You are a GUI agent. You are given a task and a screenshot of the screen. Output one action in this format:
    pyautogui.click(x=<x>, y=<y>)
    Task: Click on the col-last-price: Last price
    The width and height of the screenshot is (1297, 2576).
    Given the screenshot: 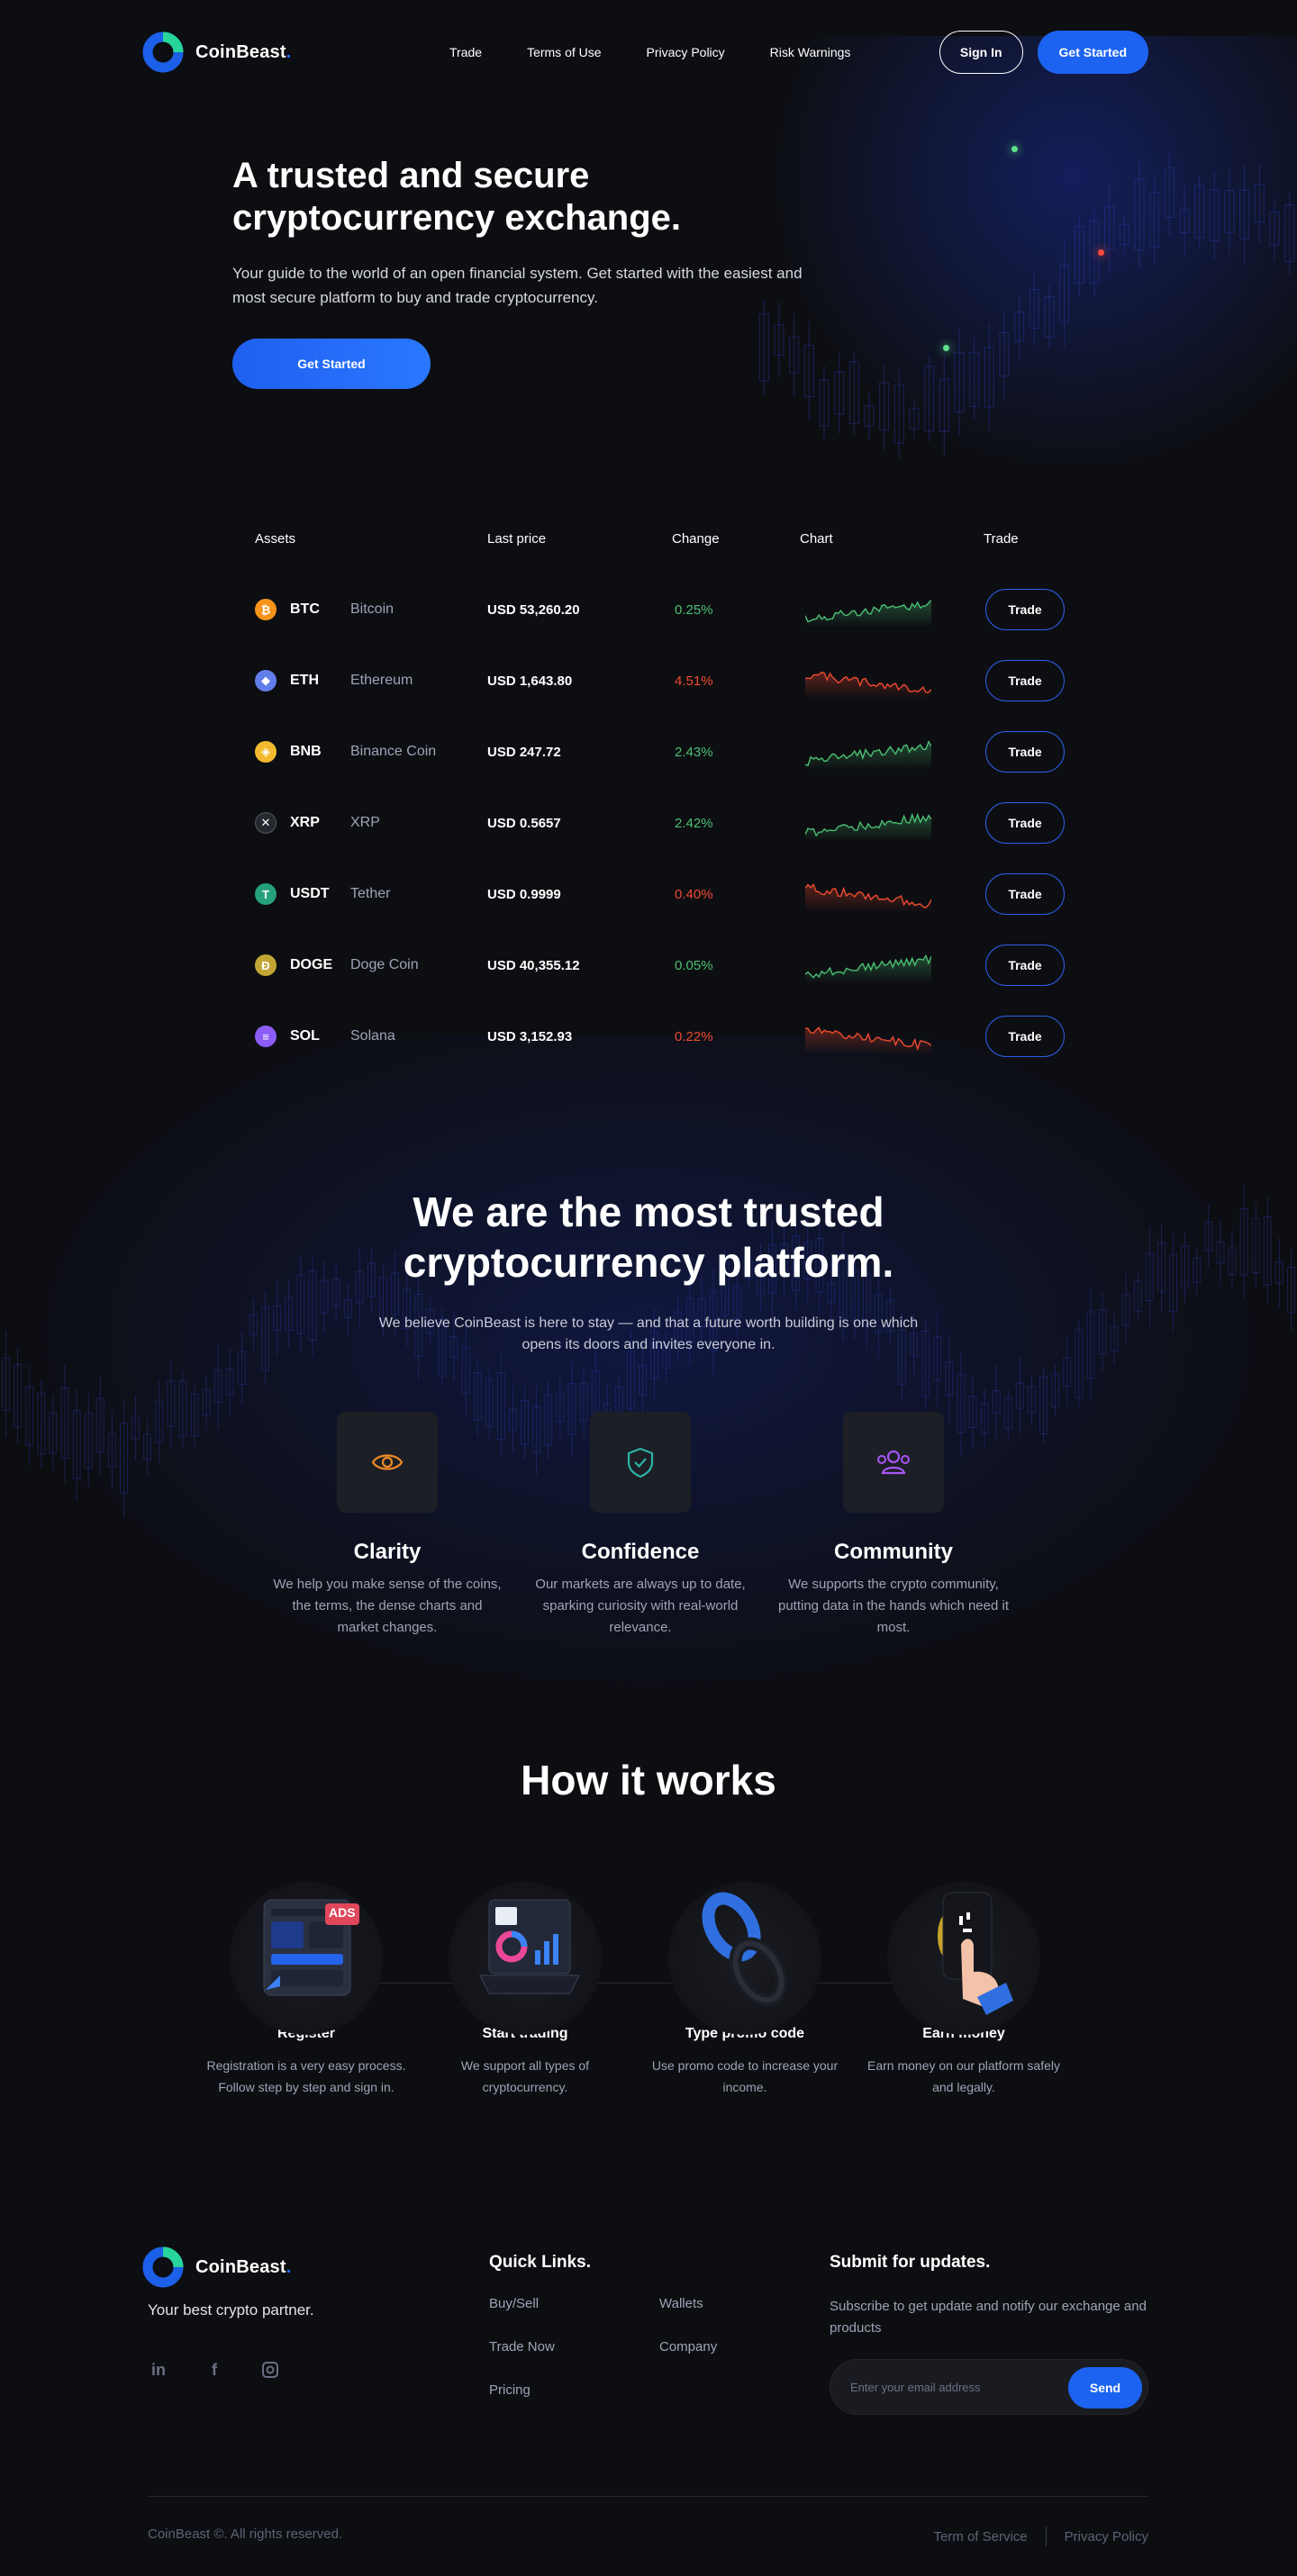 What is the action you would take?
    pyautogui.click(x=517, y=539)
    